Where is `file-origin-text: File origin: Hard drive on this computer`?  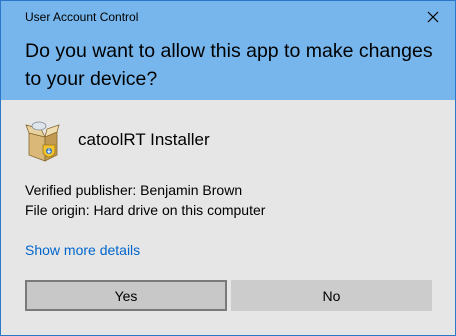
file-origin-text: File origin: Hard drive on this computer is located at coordinates (145, 210).